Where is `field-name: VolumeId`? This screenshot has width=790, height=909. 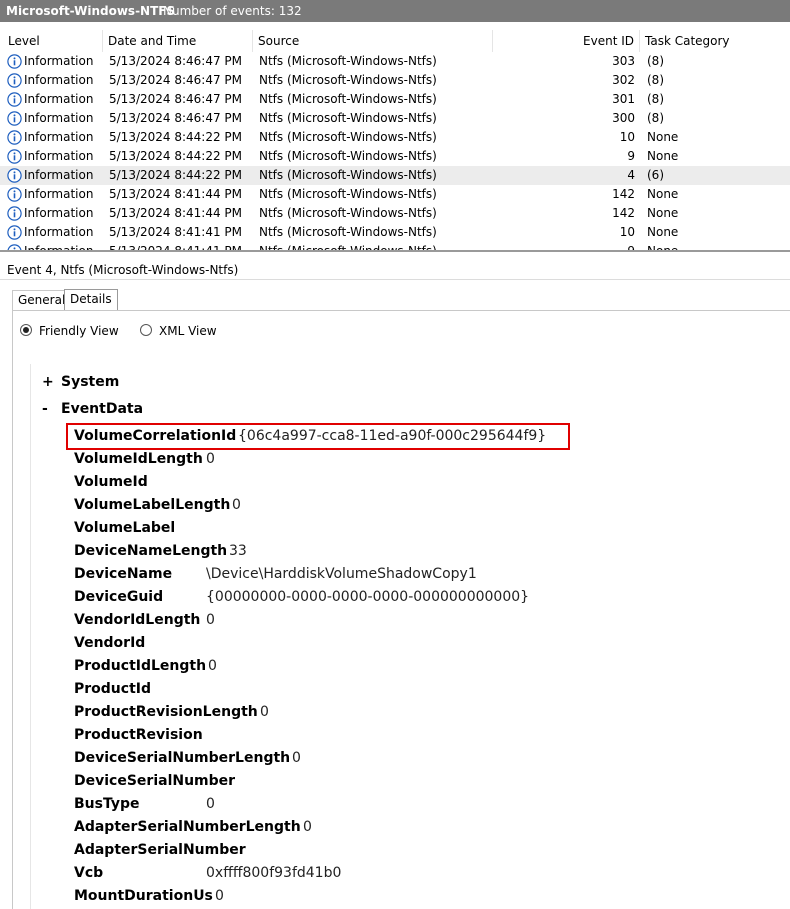 field-name: VolumeId is located at coordinates (111, 482).